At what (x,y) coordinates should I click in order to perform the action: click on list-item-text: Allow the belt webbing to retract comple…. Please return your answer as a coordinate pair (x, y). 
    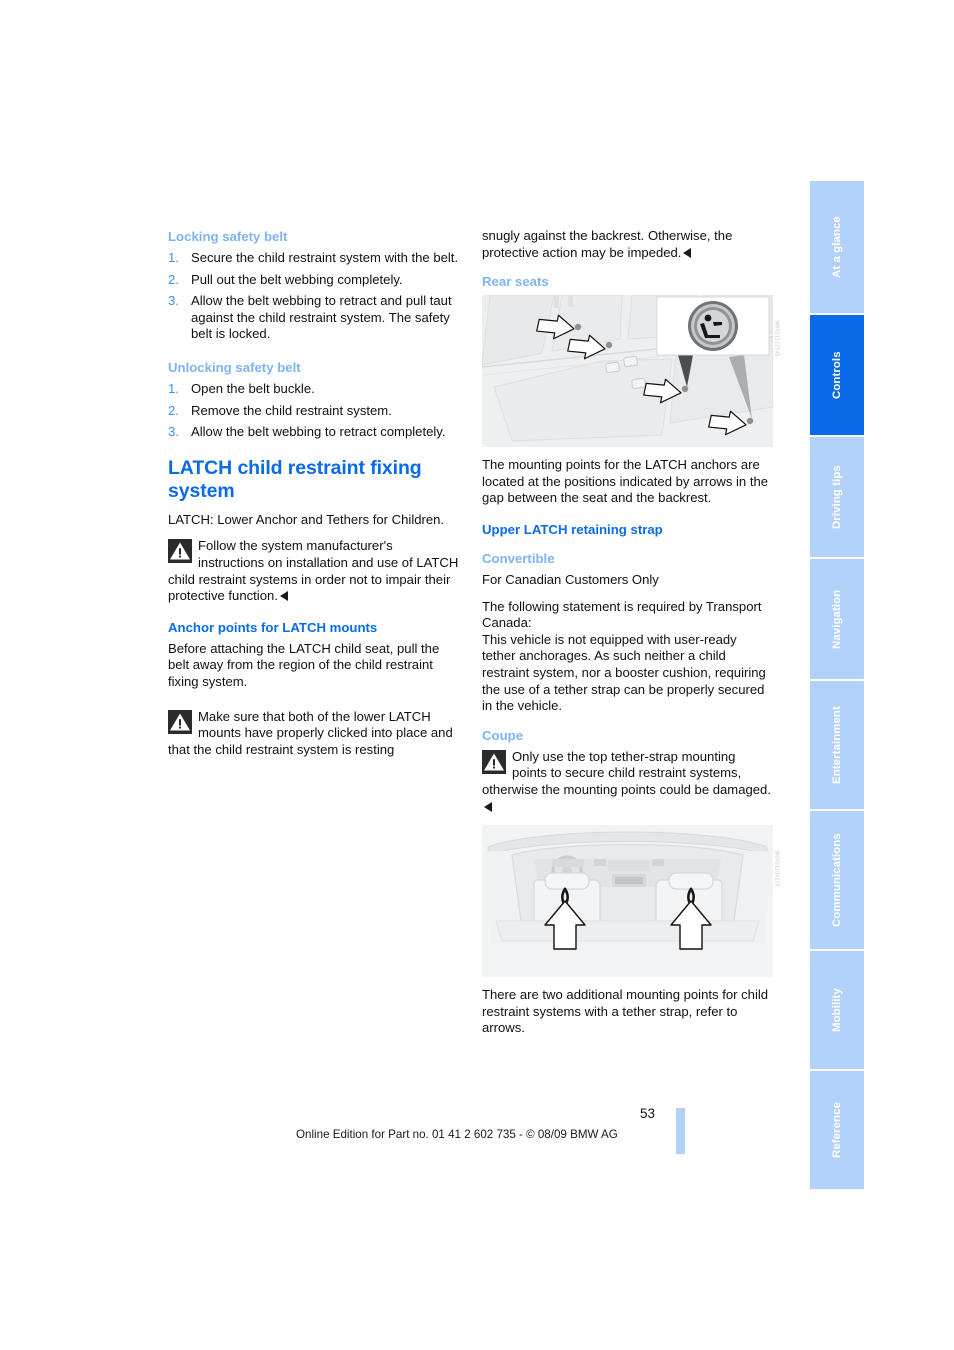
    Looking at the image, I should click on (318, 432).